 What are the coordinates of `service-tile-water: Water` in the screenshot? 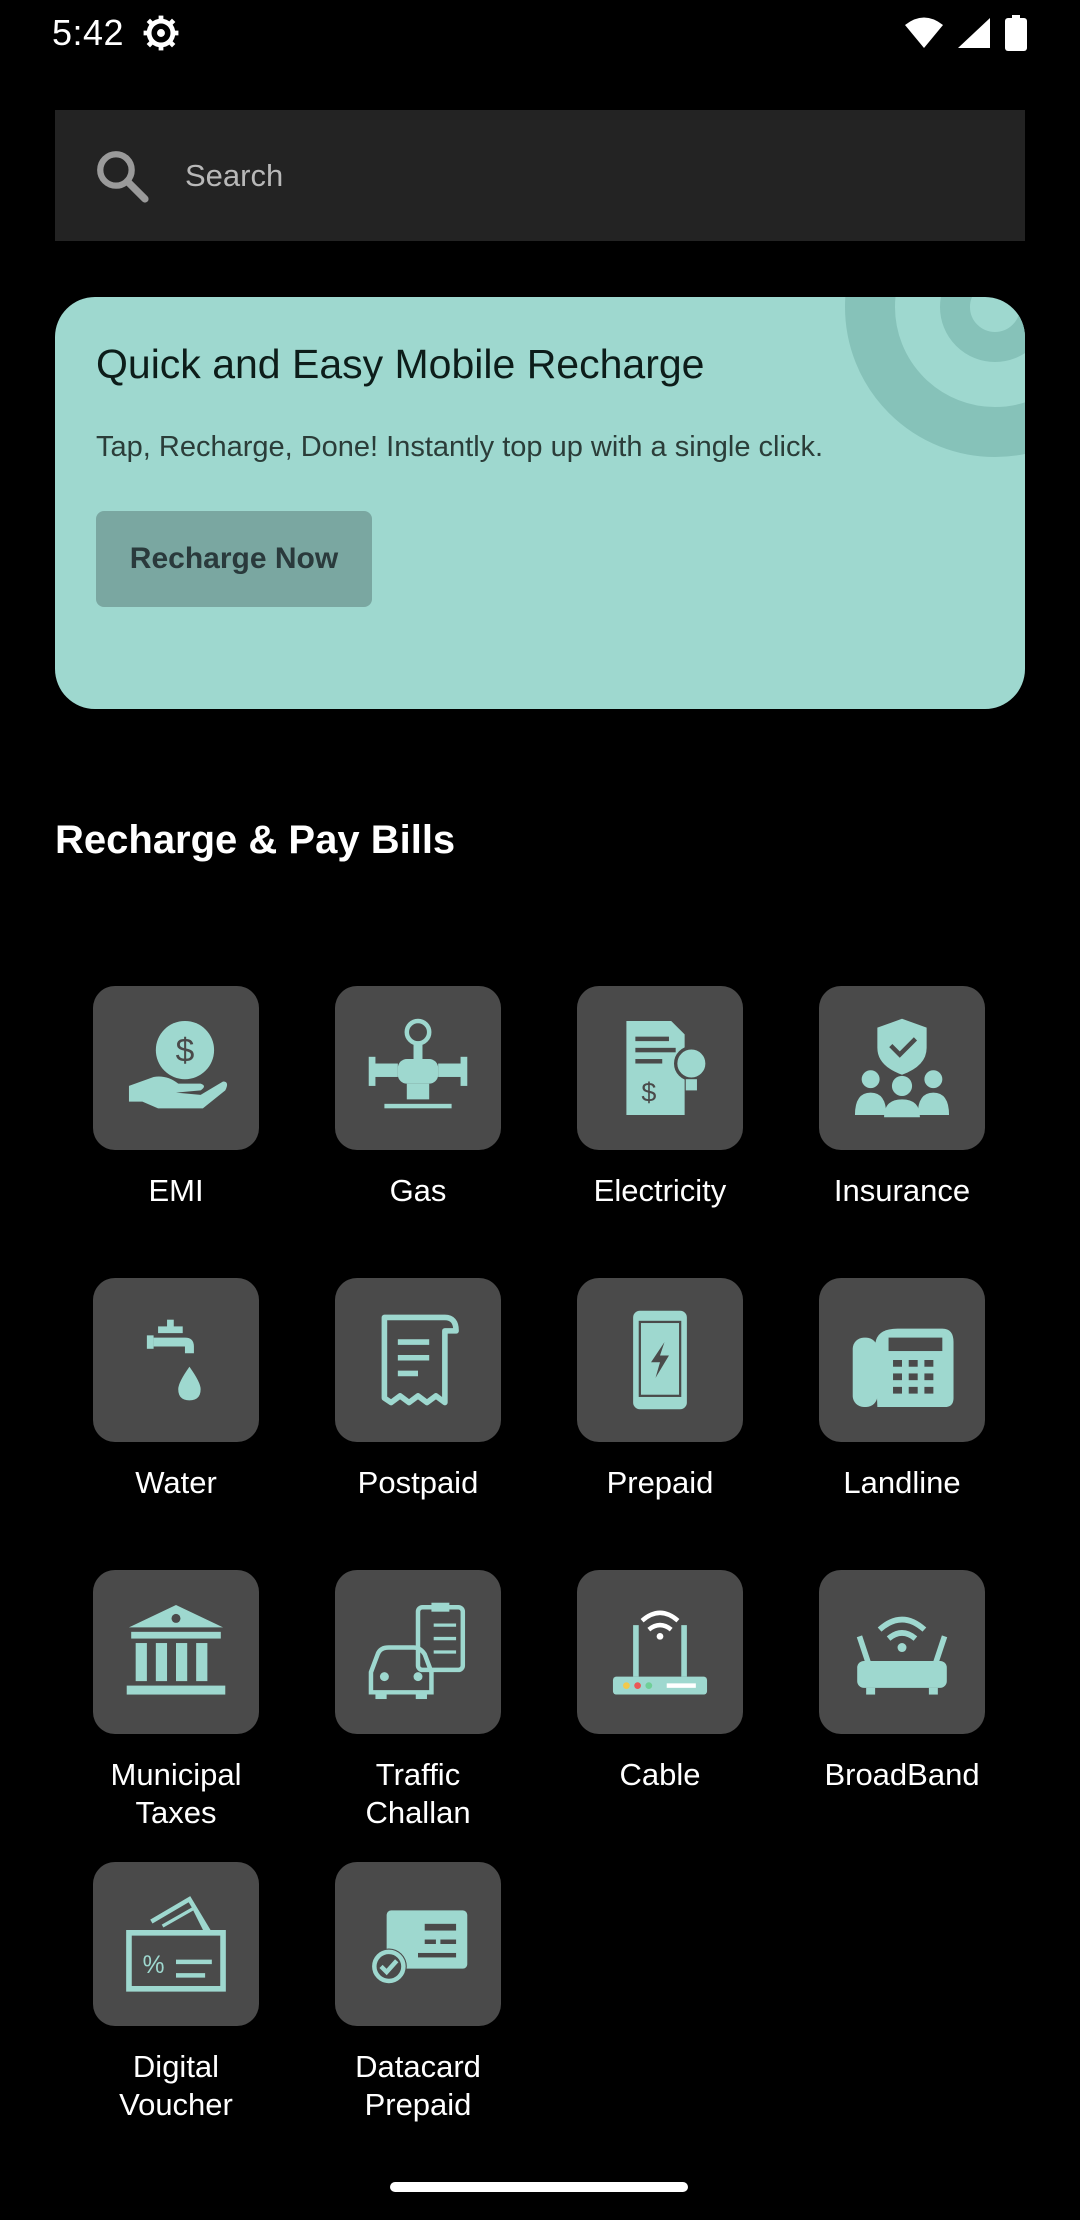 It's located at (176, 1424).